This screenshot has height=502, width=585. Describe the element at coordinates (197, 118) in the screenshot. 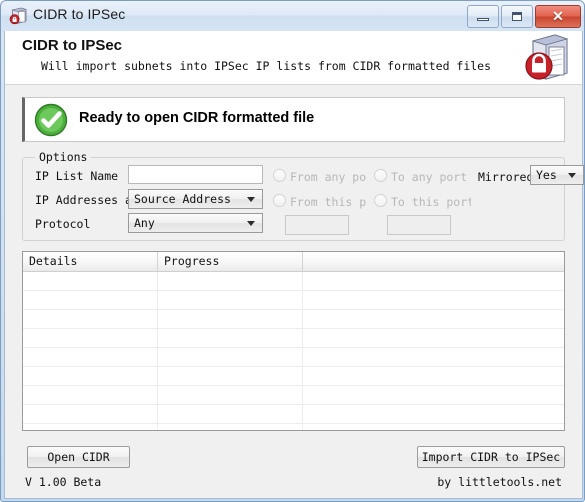

I see `status-message: Ready to open CIDR formatted file` at that location.